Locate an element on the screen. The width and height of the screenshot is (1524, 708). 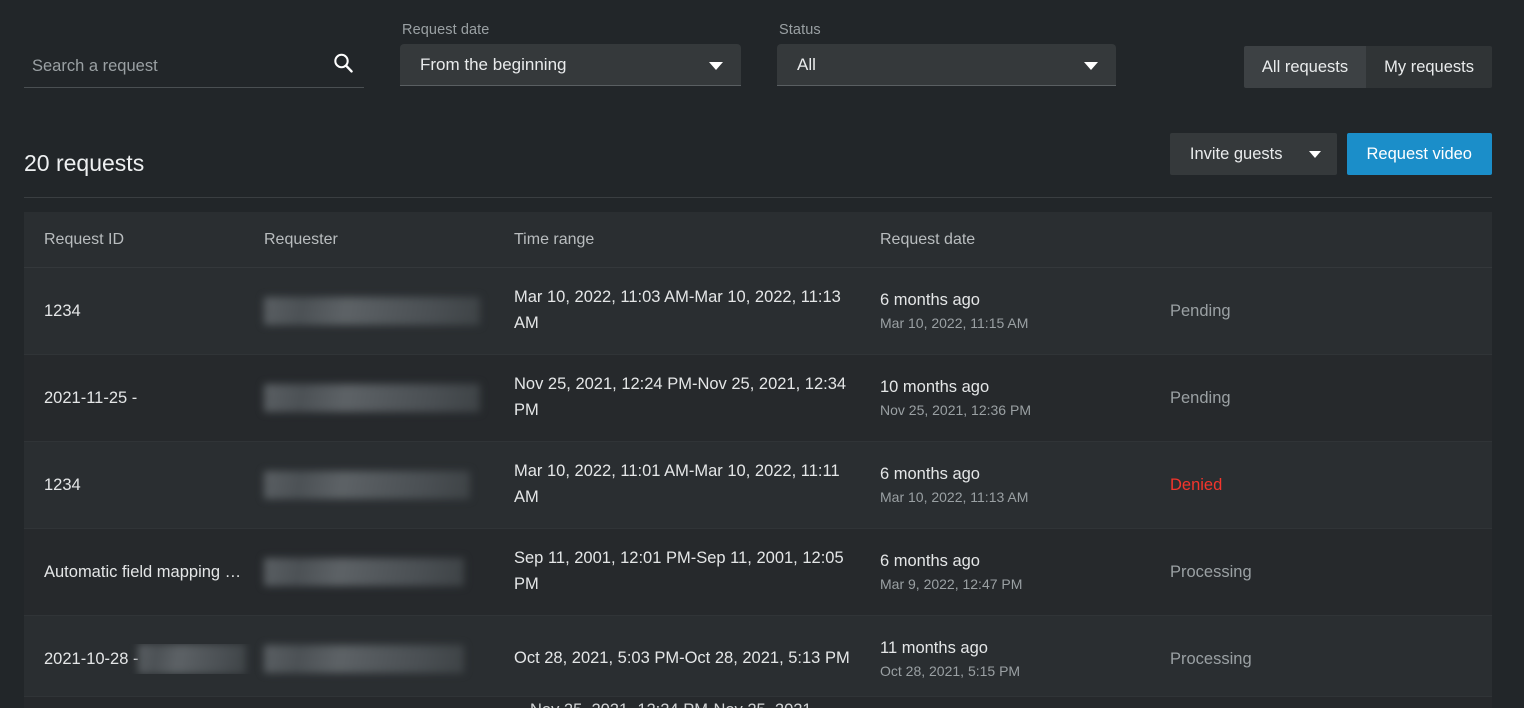
tab-my-requests: My requests is located at coordinates (1429, 67).